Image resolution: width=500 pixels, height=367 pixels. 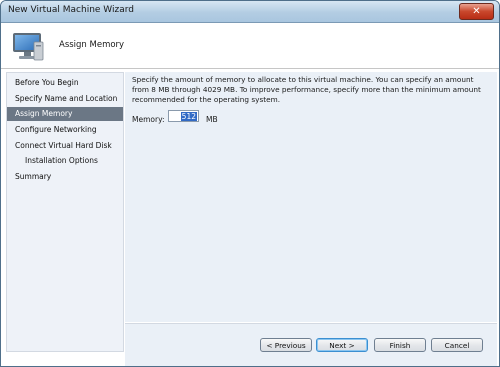 What do you see at coordinates (400, 345) in the screenshot?
I see `finish-button: Finish` at bounding box center [400, 345].